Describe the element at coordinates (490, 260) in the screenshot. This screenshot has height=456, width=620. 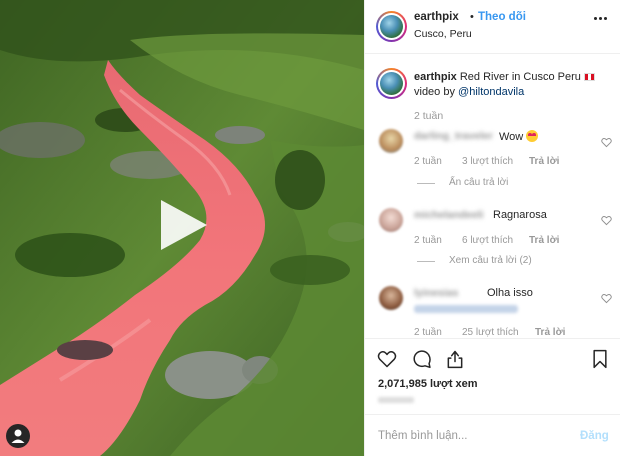
I see `toggle-replies-button: Xem câu trả lời (2)` at that location.